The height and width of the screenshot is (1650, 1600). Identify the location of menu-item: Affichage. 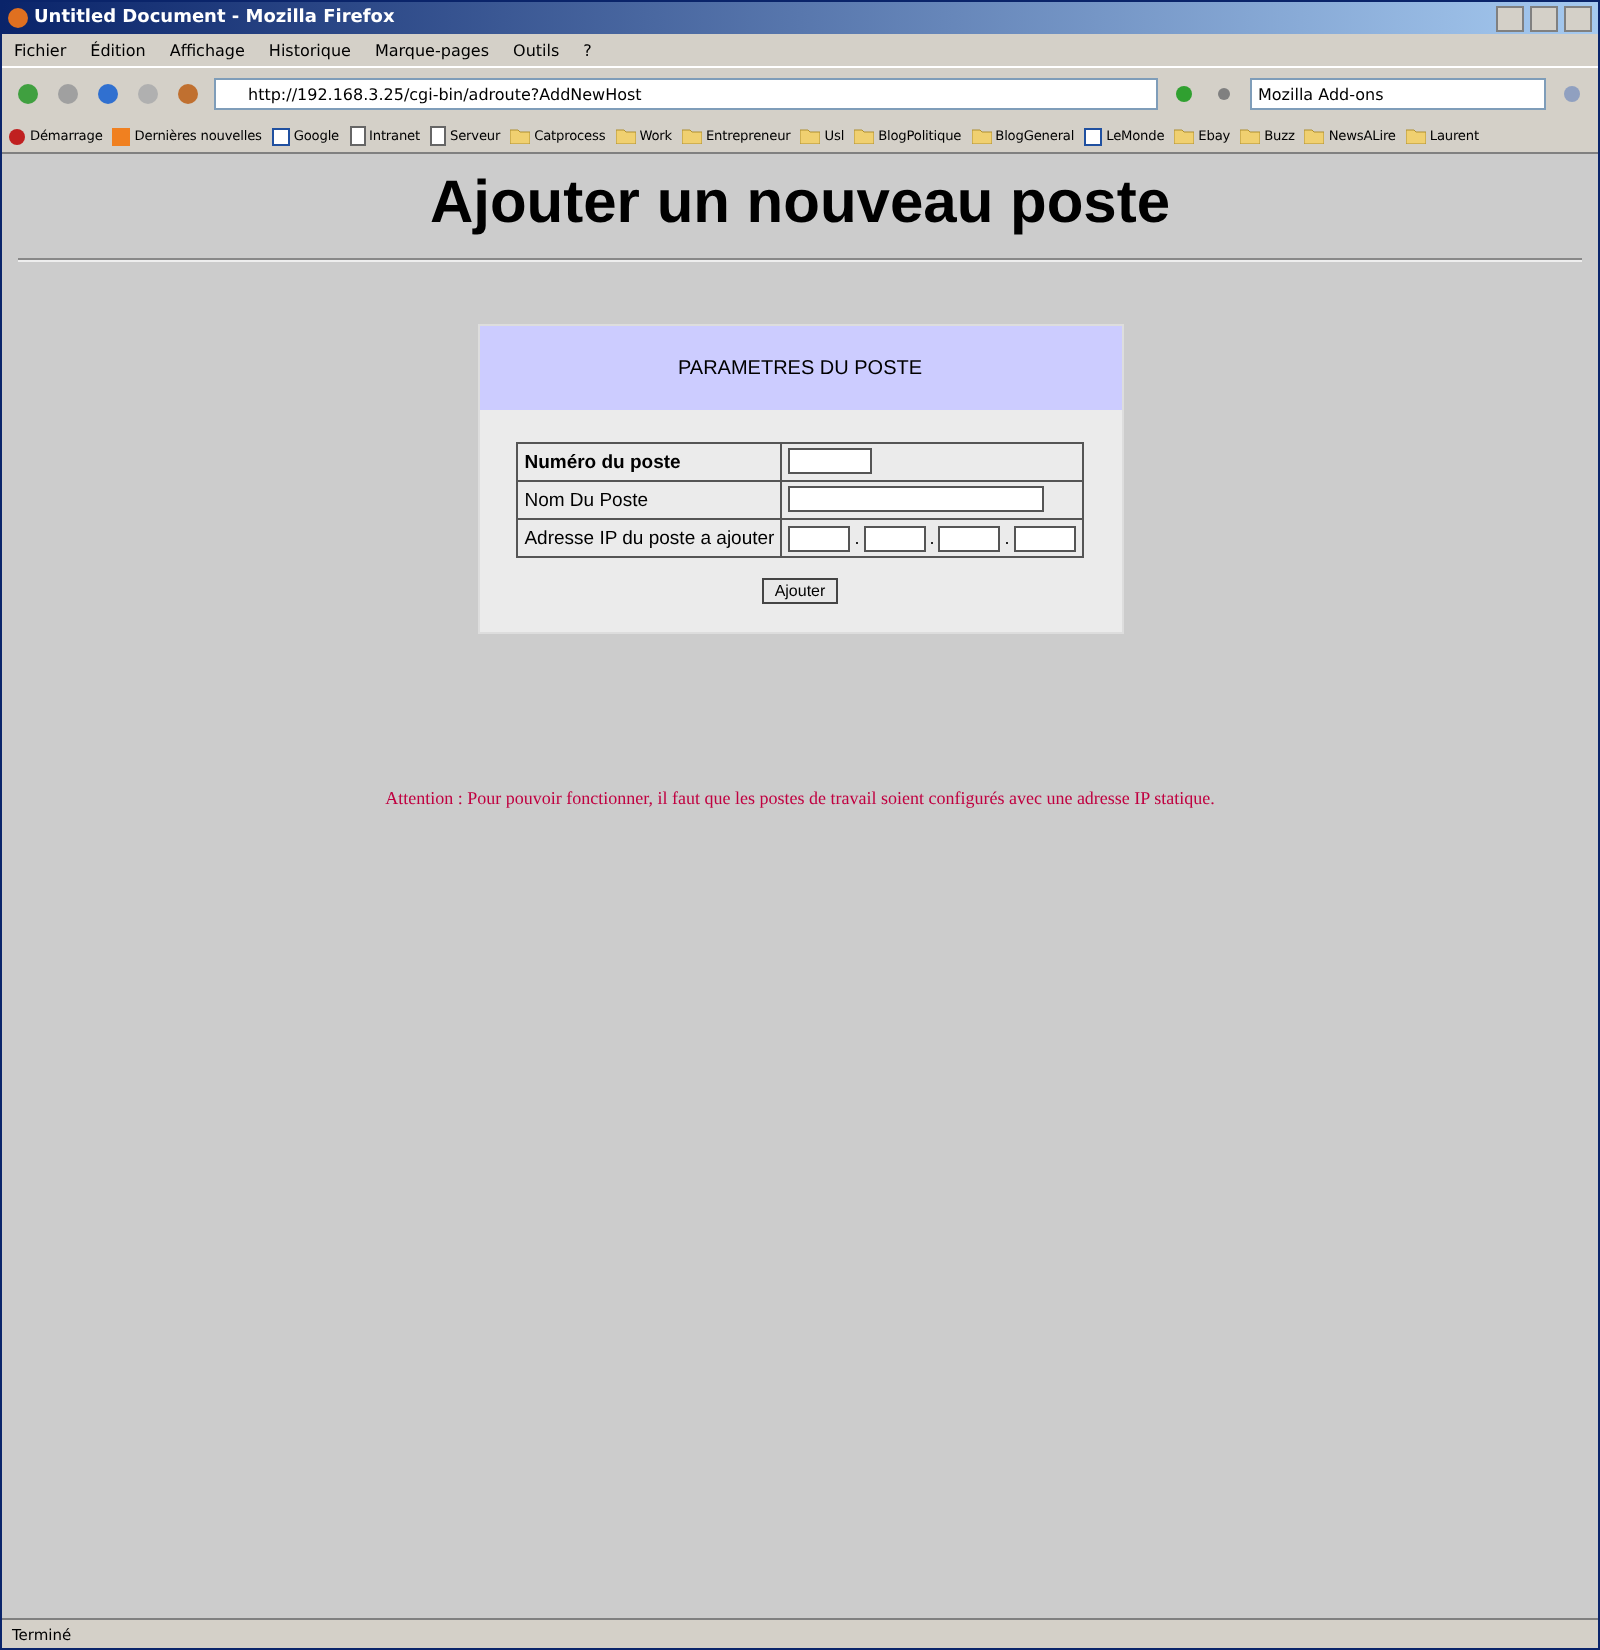
(207, 50).